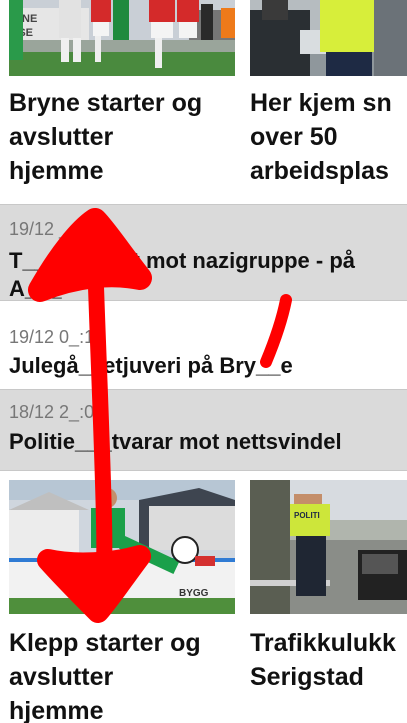 This screenshot has height=723, width=407. Describe the element at coordinates (203, 344) in the screenshot. I see `list-item: 19/12 0_:13 Julegå__etjuveri på Bry__e` at that location.